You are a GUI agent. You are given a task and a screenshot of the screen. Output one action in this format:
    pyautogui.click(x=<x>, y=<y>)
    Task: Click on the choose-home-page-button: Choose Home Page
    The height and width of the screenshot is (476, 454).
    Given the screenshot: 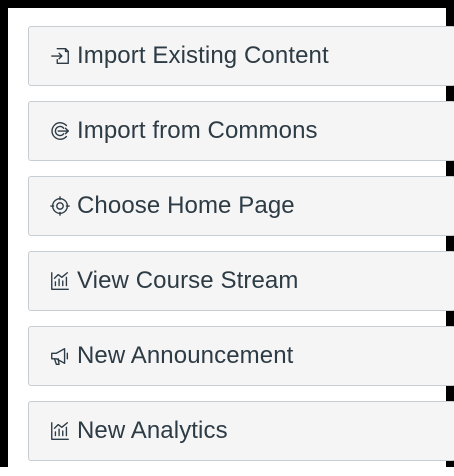 What is the action you would take?
    pyautogui.click(x=241, y=206)
    